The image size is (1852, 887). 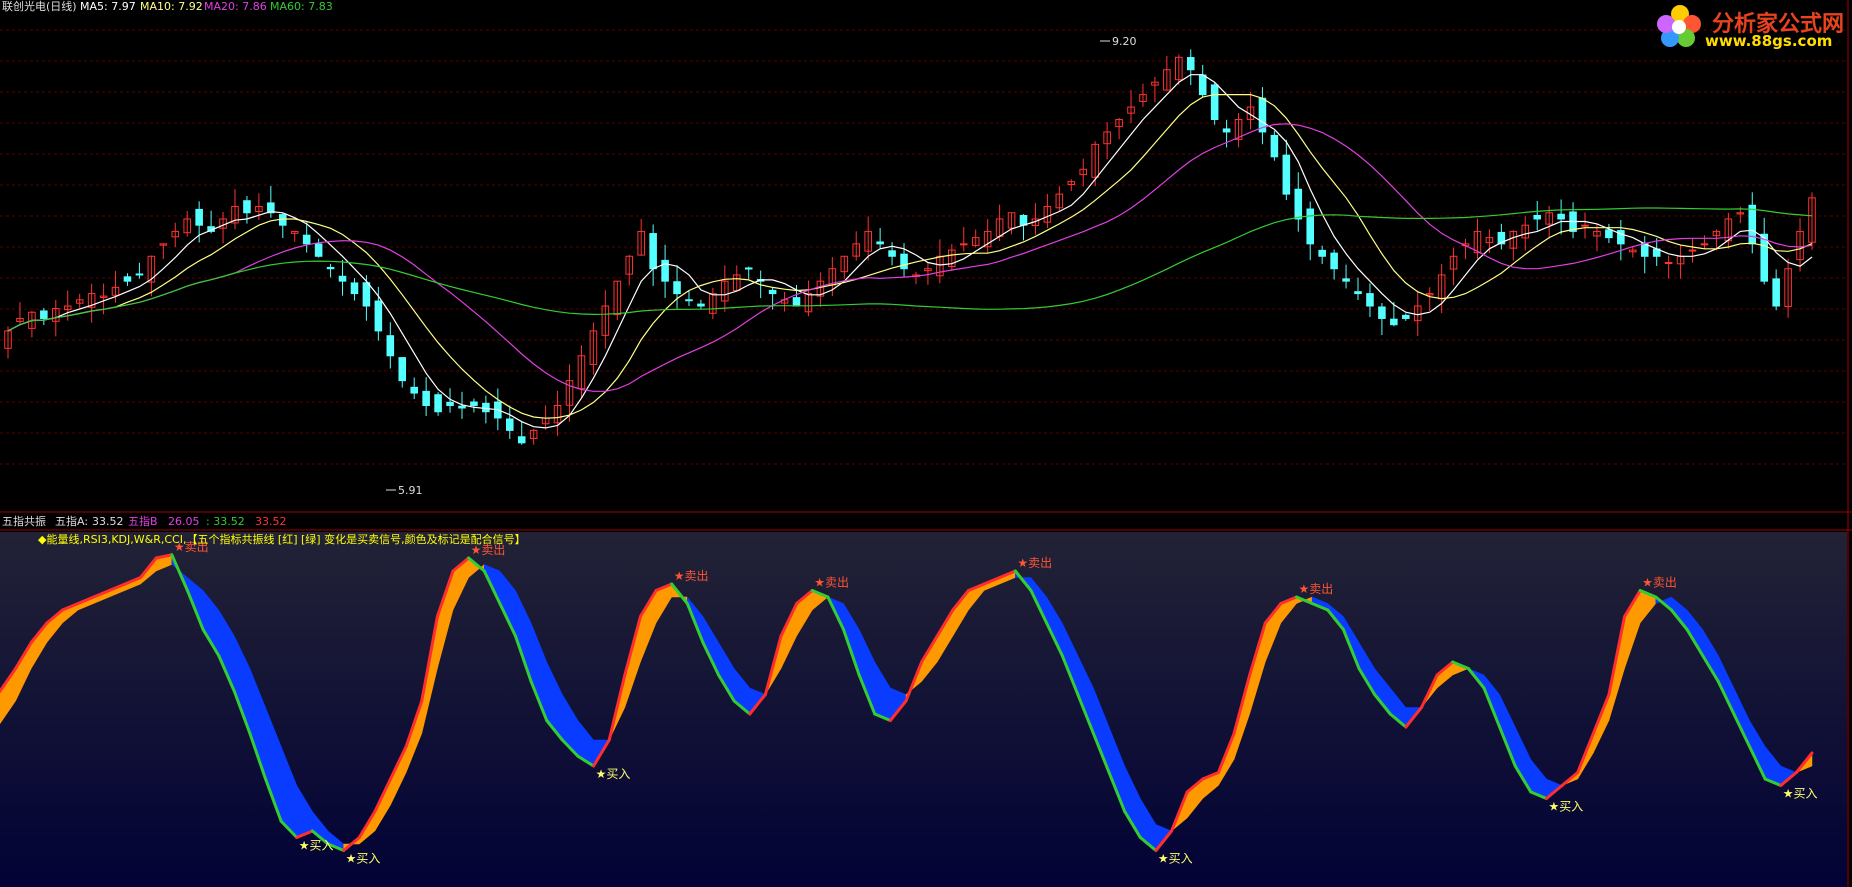 I want to click on indicator-d-value: 33.52, so click(x=271, y=521).